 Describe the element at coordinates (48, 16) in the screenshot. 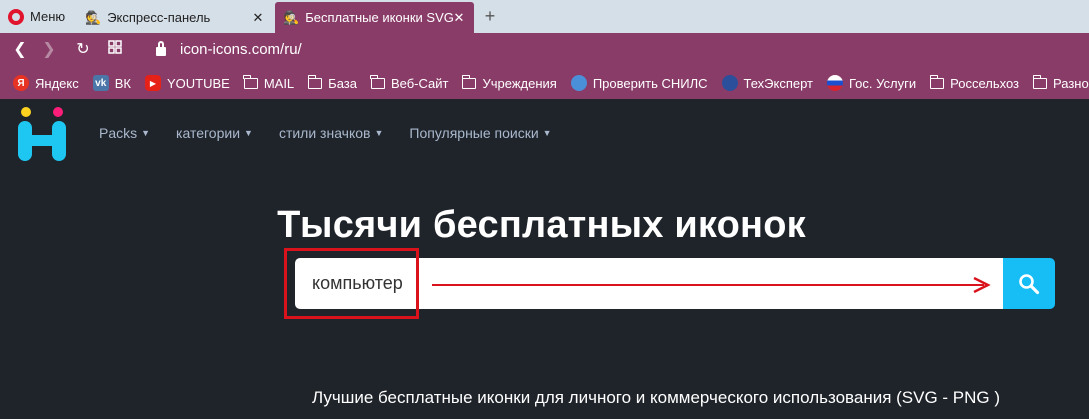

I see `menu-label: Меню` at that location.